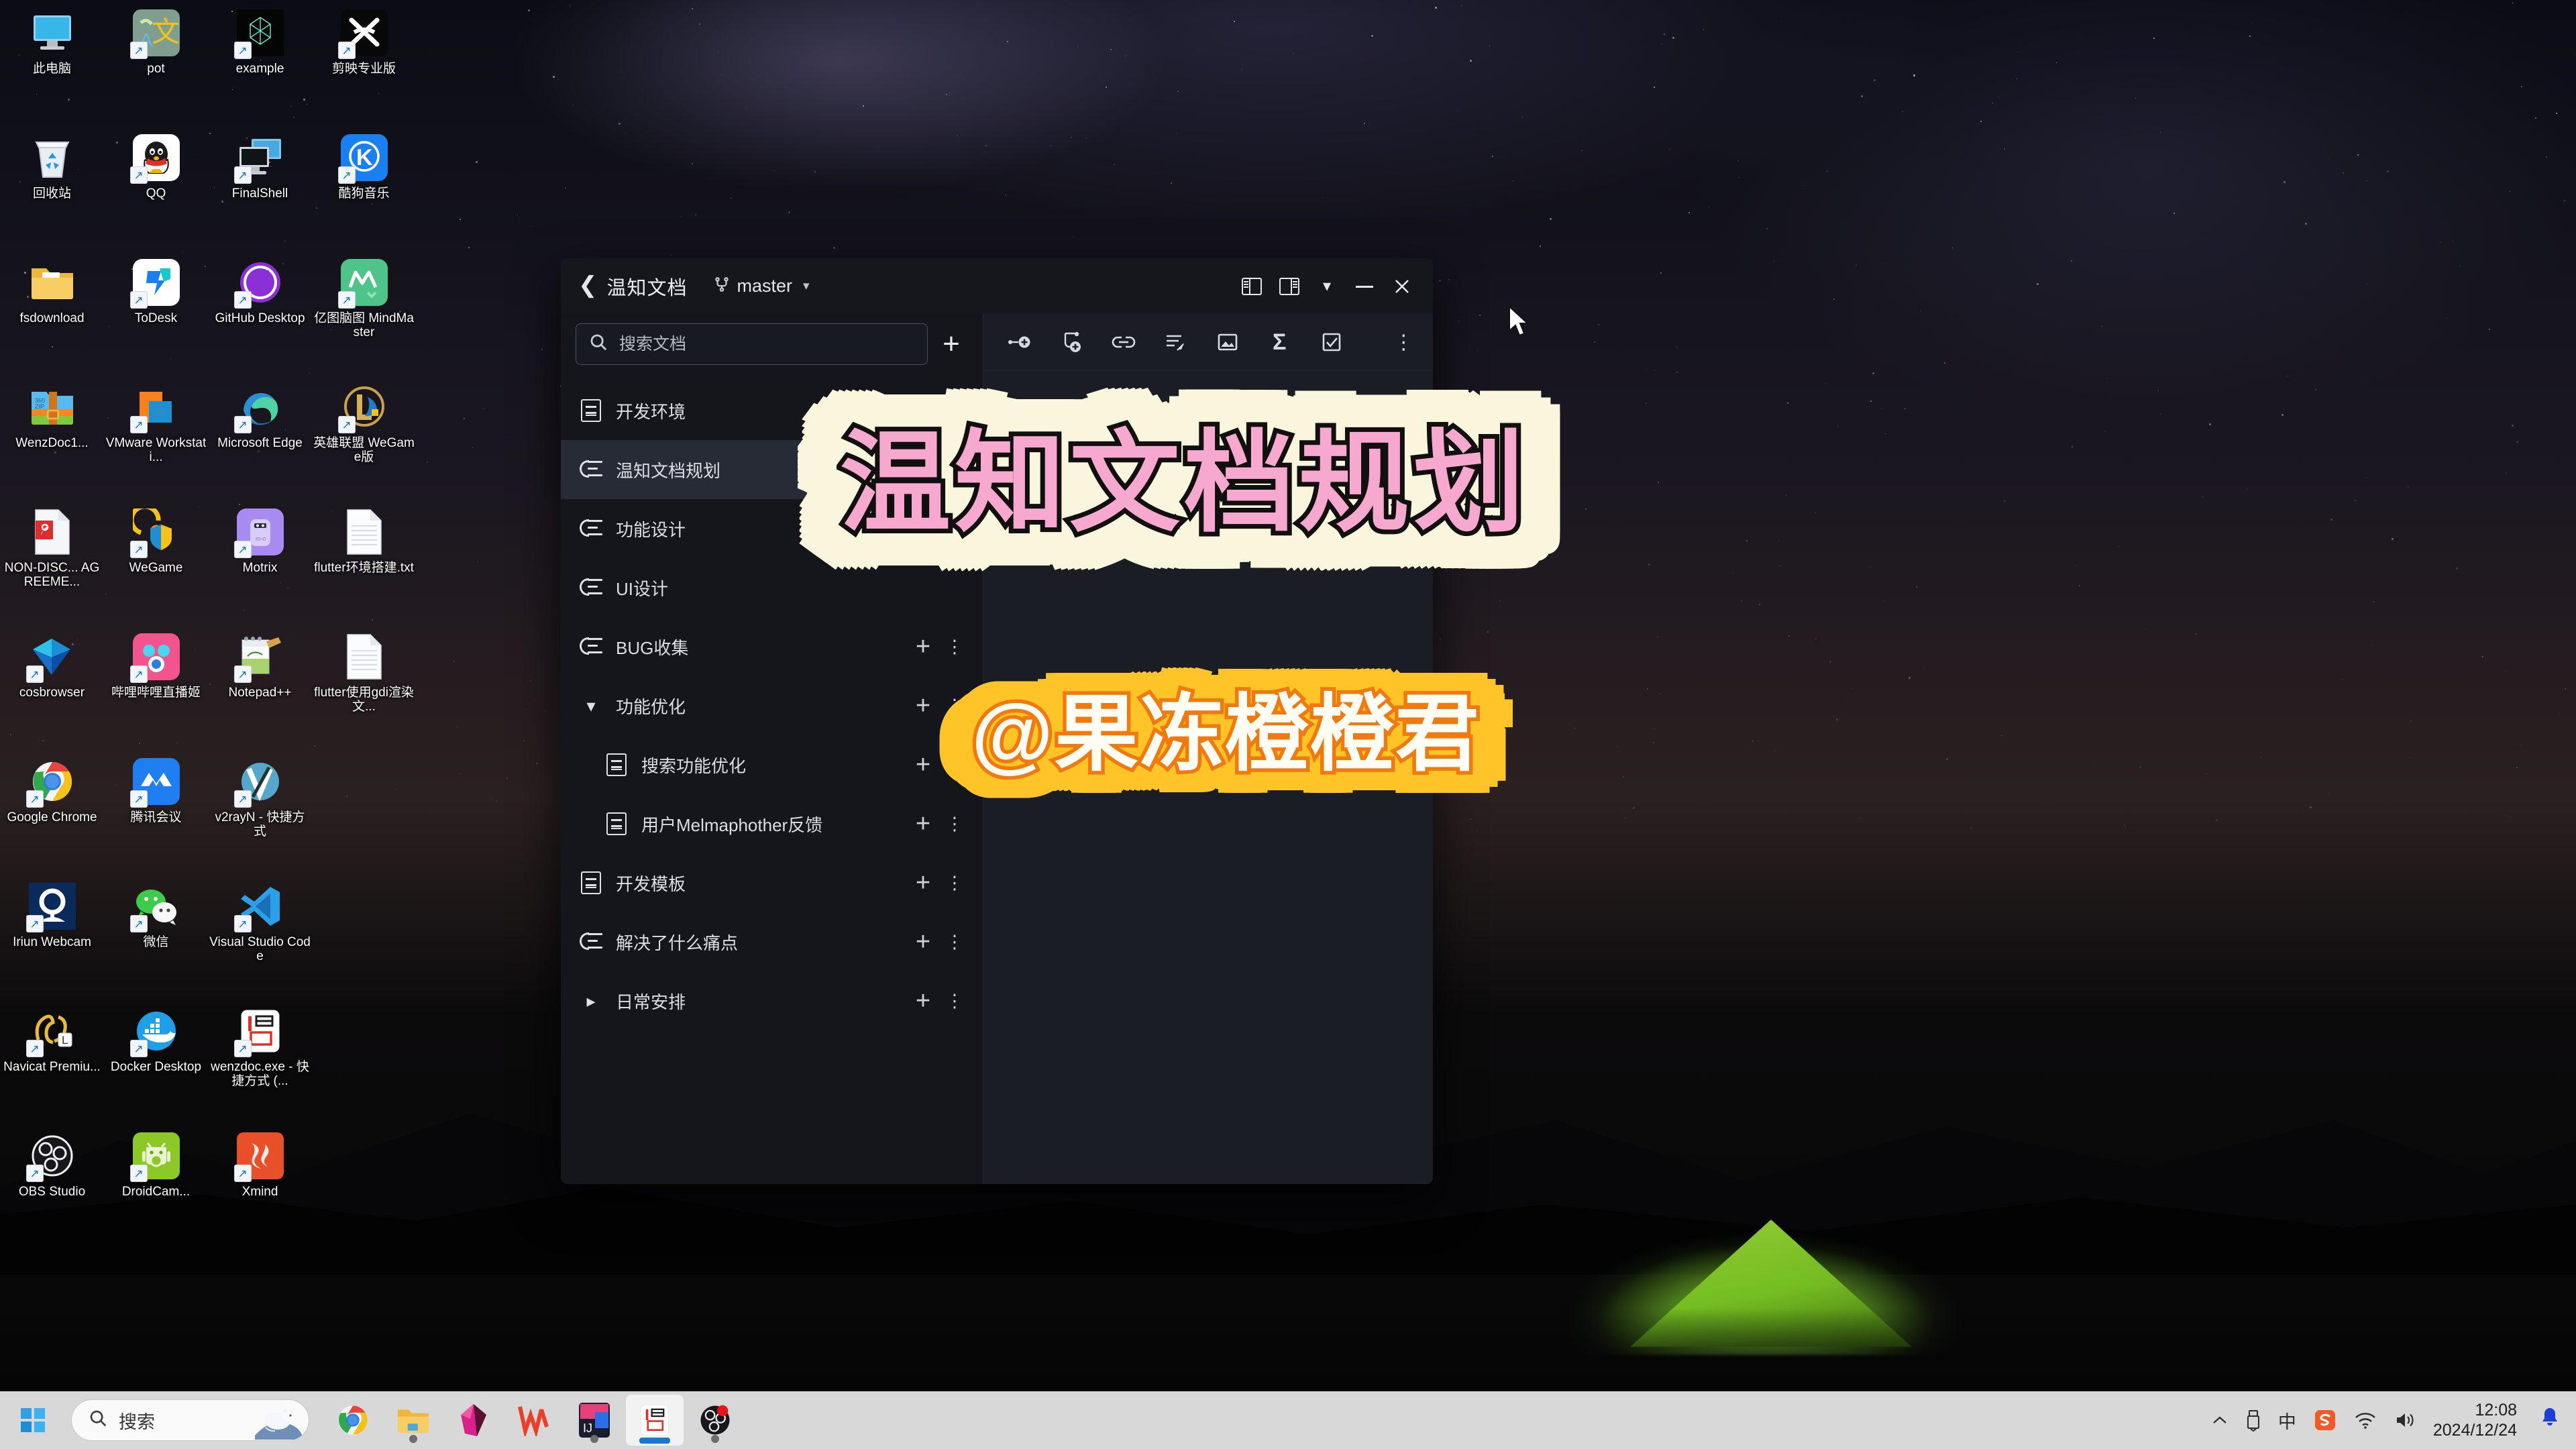  I want to click on desktop-icon: ↗ WeGame, so click(156, 561).